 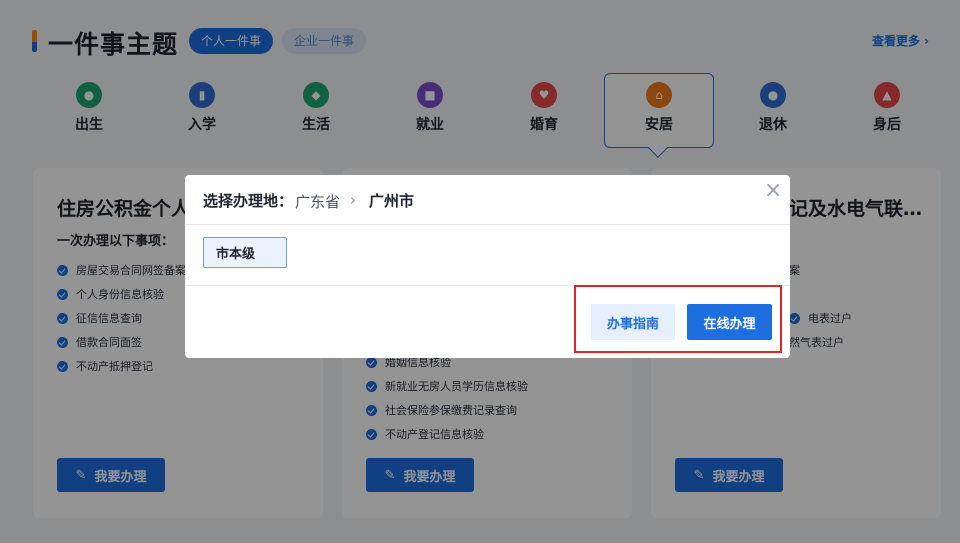 What do you see at coordinates (391, 200) in the screenshot?
I see `breadcrumb-city: 广州市` at bounding box center [391, 200].